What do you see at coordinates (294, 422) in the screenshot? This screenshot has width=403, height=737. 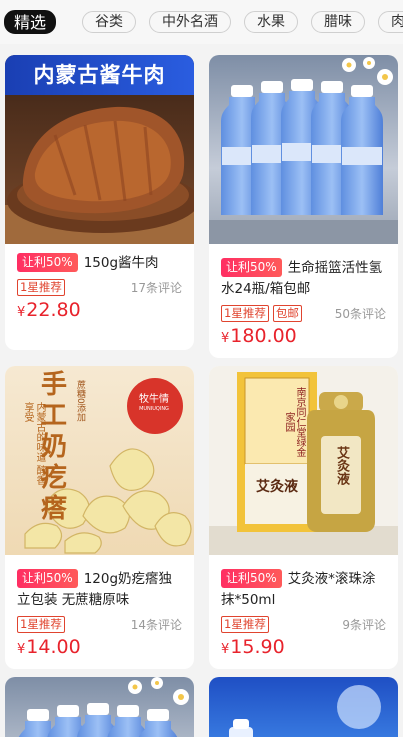 I see `box-top-text: 南京同仁堂绿金家园` at bounding box center [294, 422].